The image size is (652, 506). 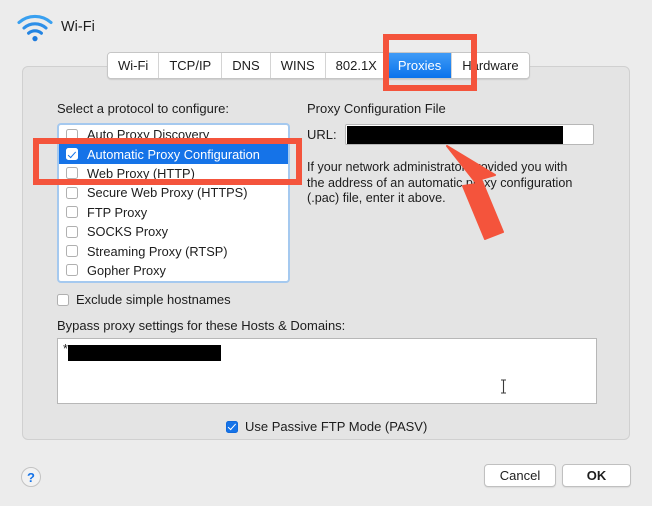 I want to click on checkbox-streaming-proxy-rtsp, so click(x=72, y=251).